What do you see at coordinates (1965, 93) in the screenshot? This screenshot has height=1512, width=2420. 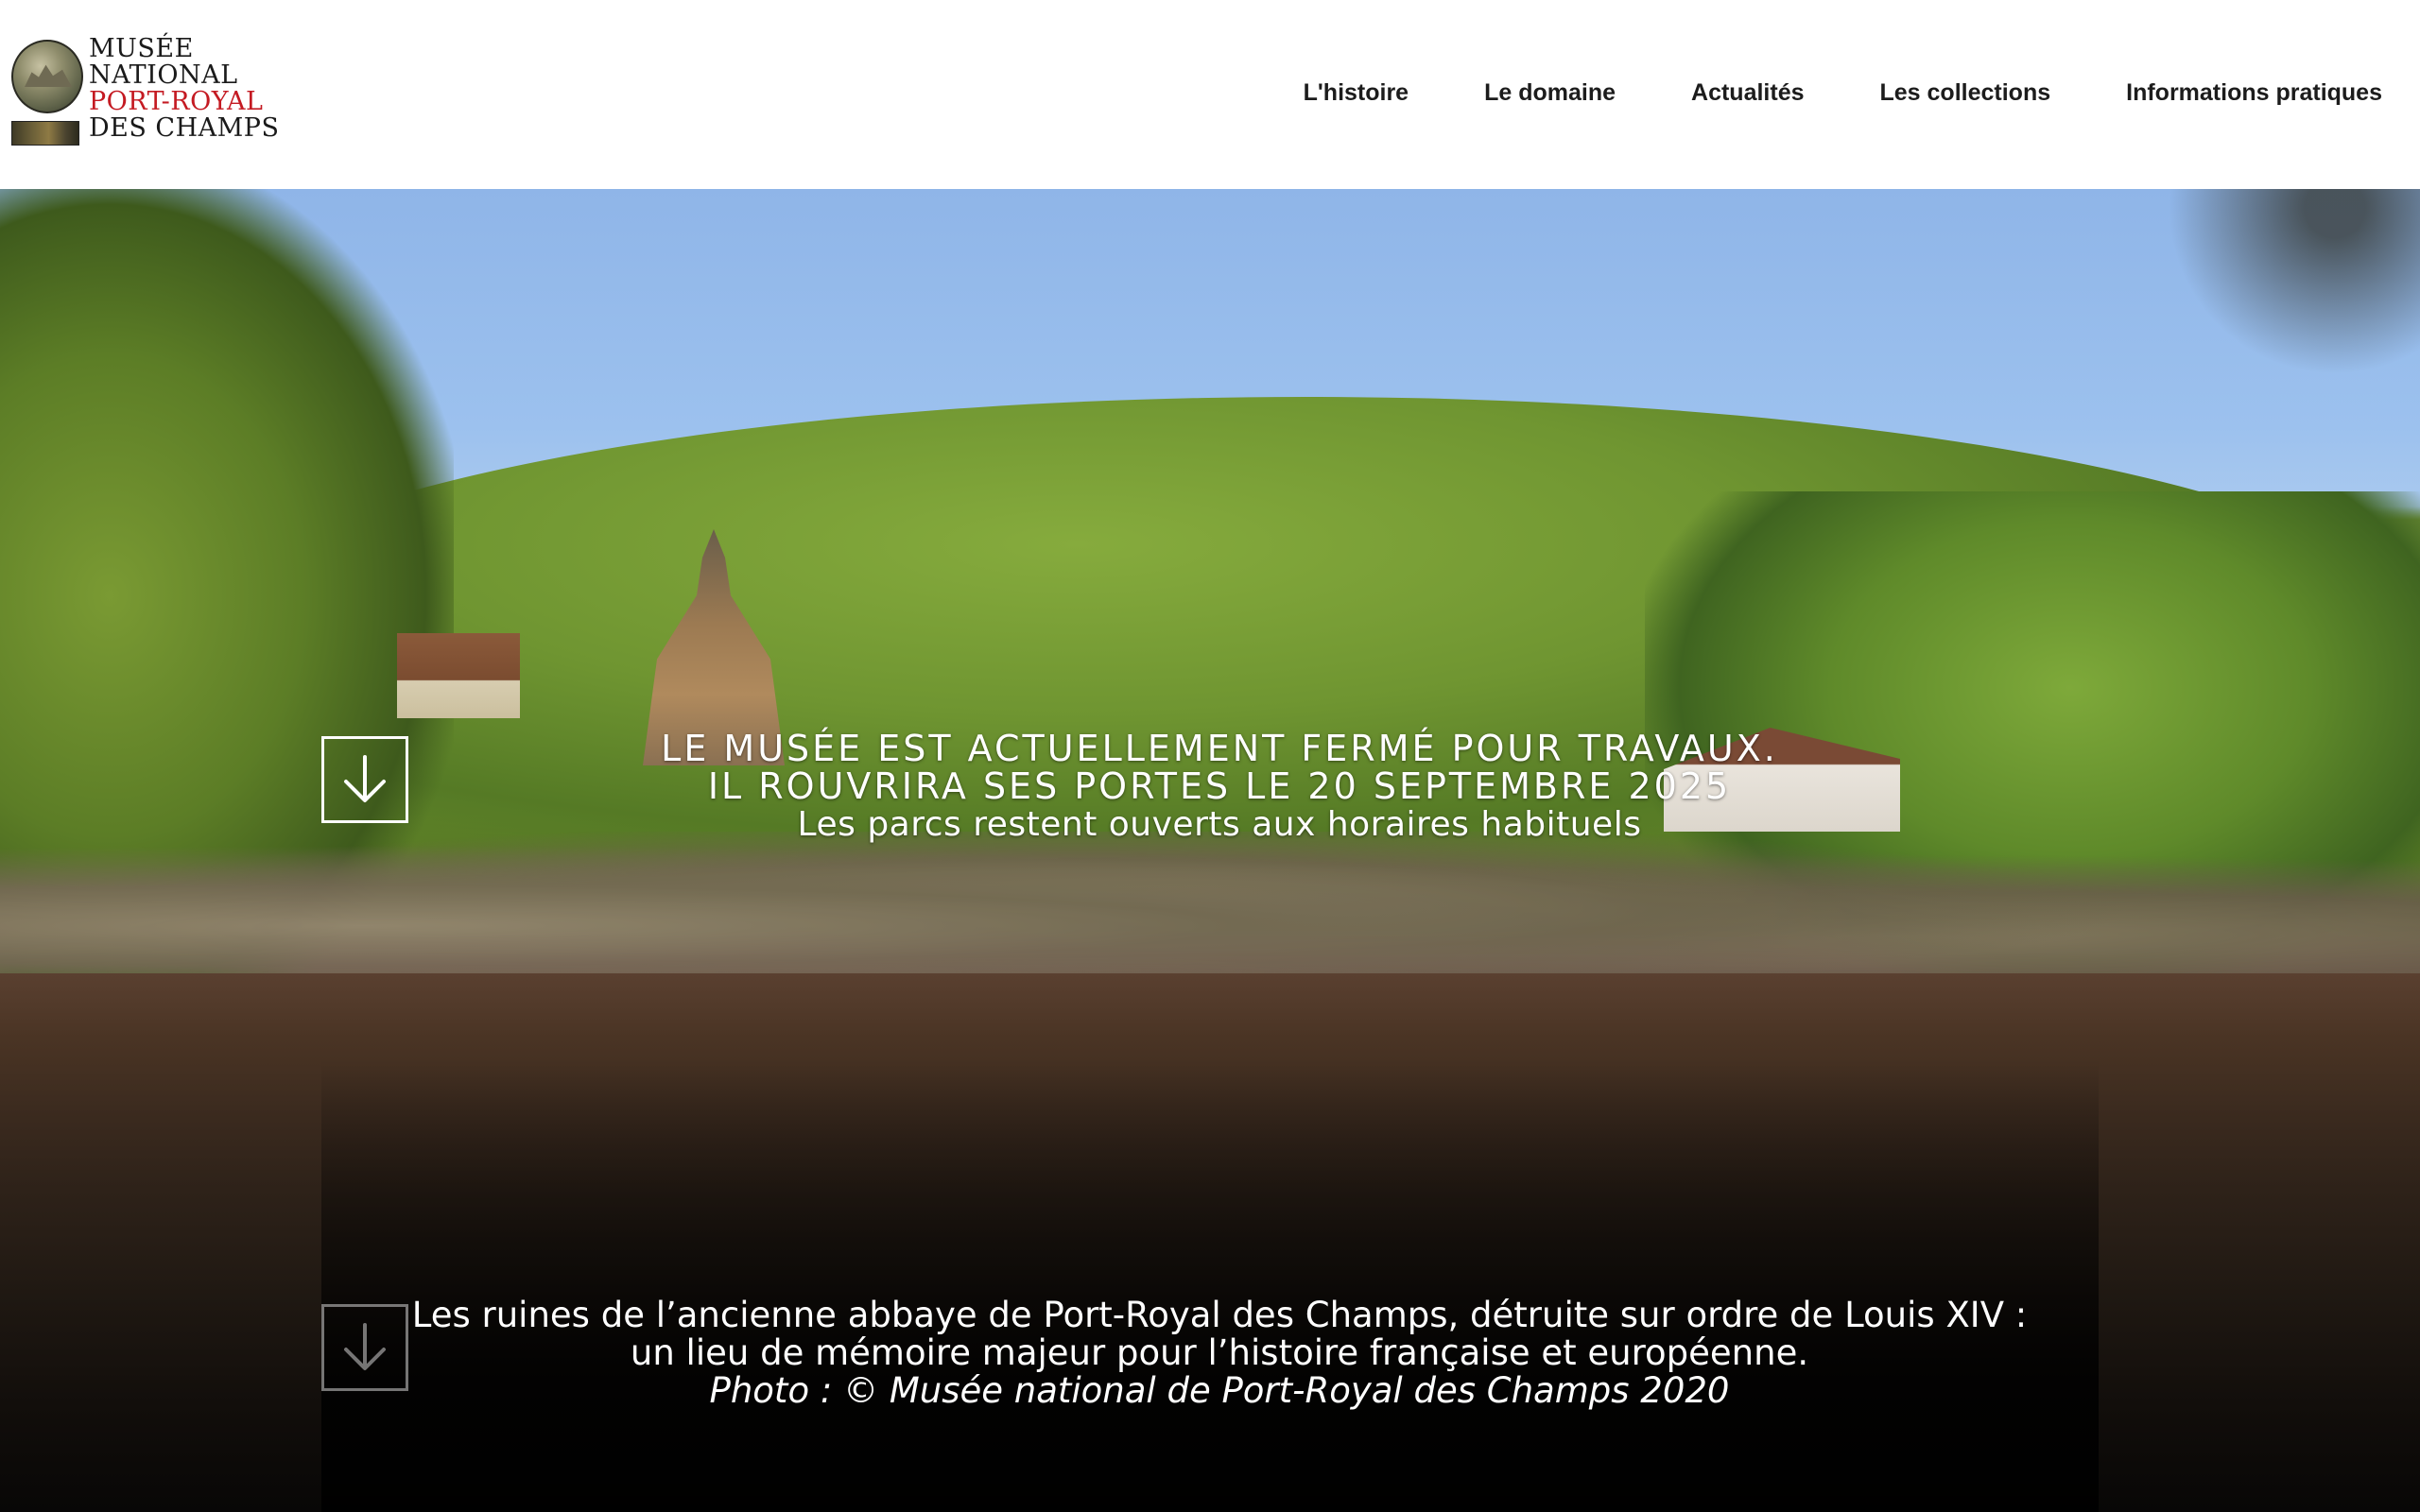 I see `nav-item-collections: Les collections` at bounding box center [1965, 93].